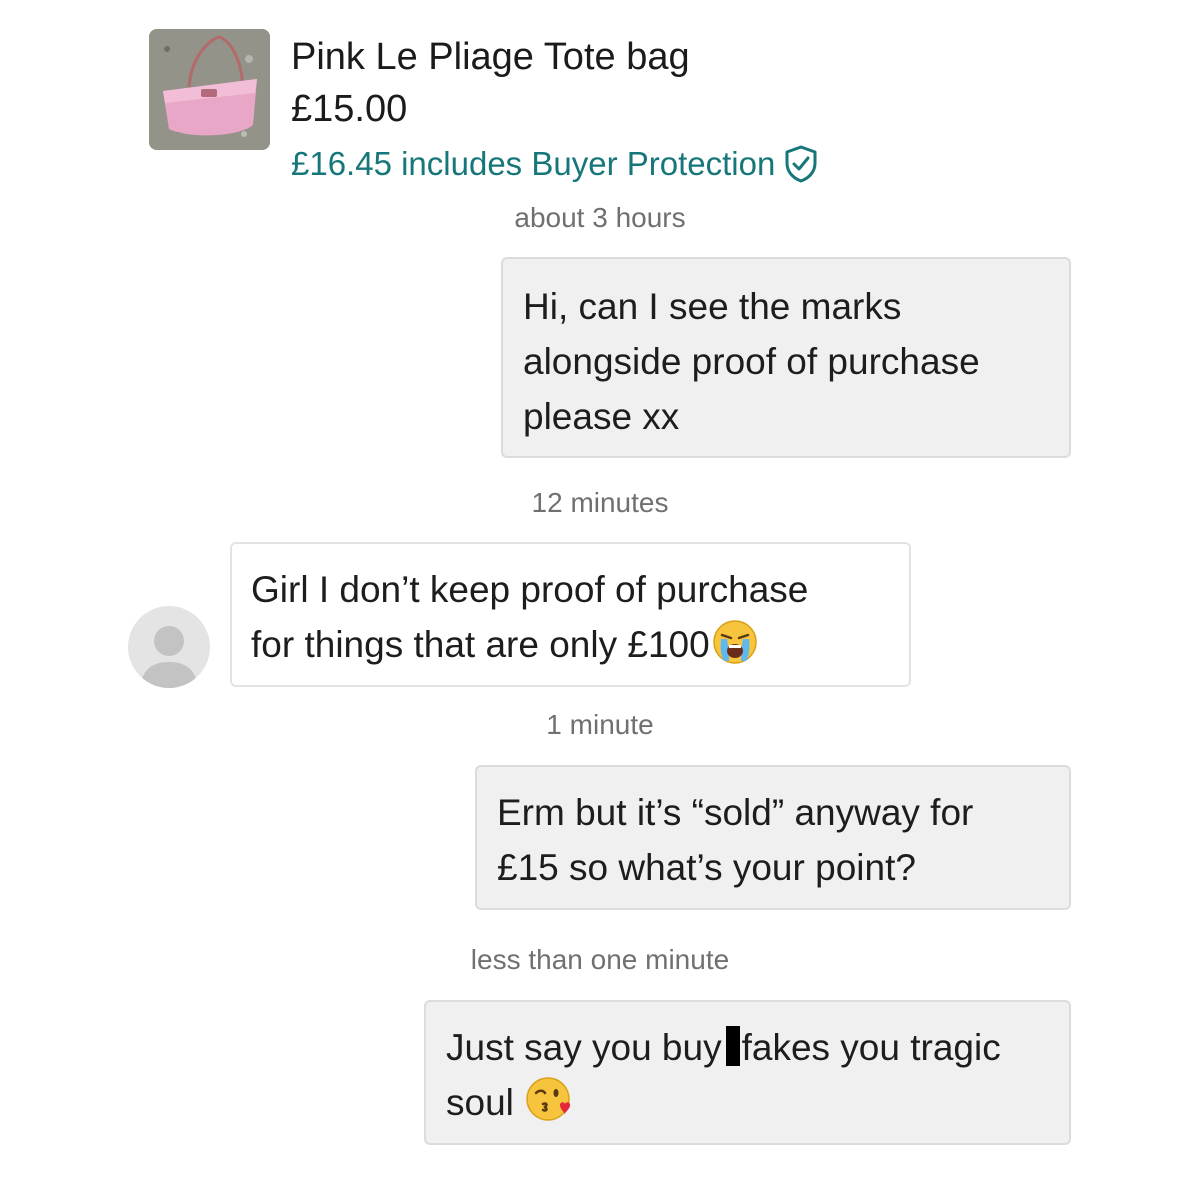 The image size is (1200, 1200). What do you see at coordinates (584, 1047) in the screenshot?
I see `message-text: Just say you buy` at bounding box center [584, 1047].